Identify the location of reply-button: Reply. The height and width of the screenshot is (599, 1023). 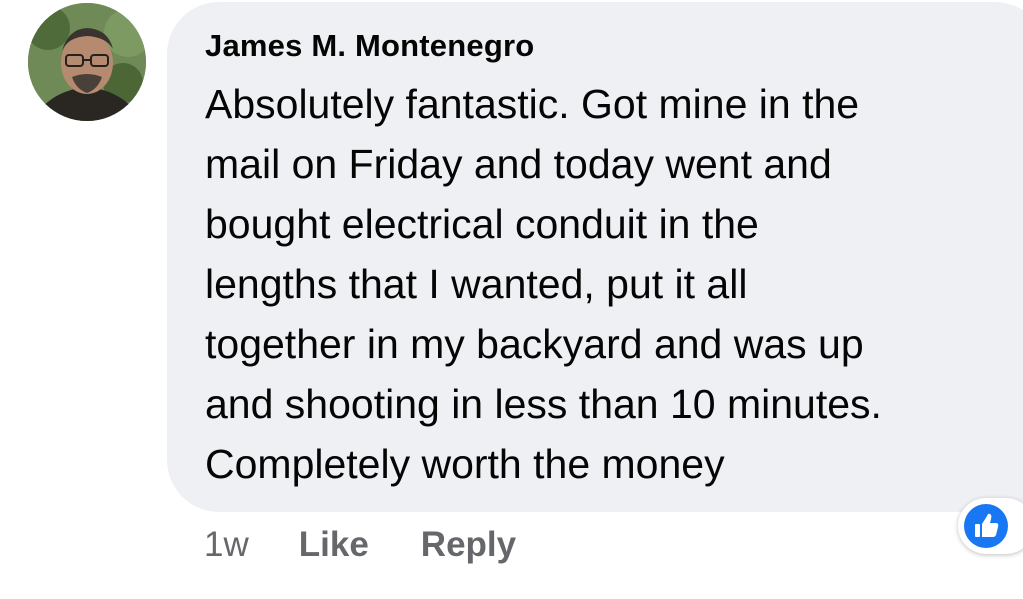
(468, 545).